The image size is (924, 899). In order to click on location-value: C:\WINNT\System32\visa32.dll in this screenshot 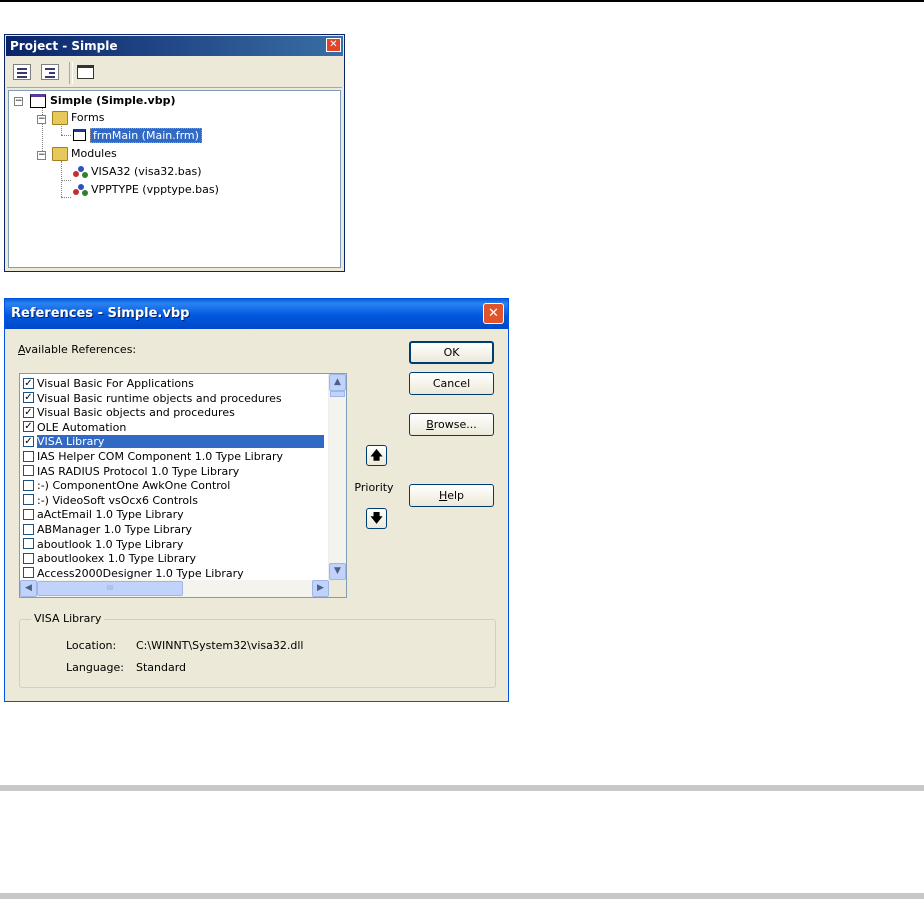, I will do `click(220, 645)`.